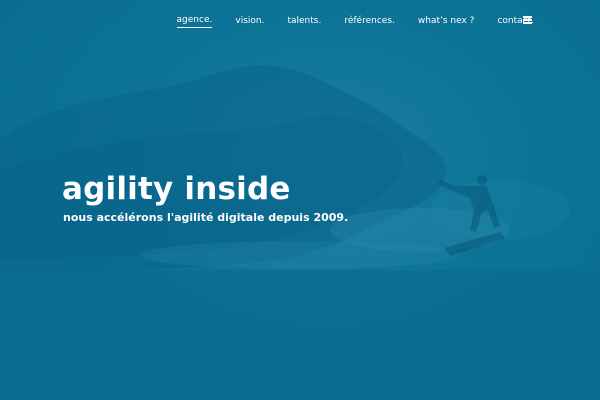 This screenshot has height=400, width=600. I want to click on nav-item-whats-next: what’s nex ?, so click(446, 22).